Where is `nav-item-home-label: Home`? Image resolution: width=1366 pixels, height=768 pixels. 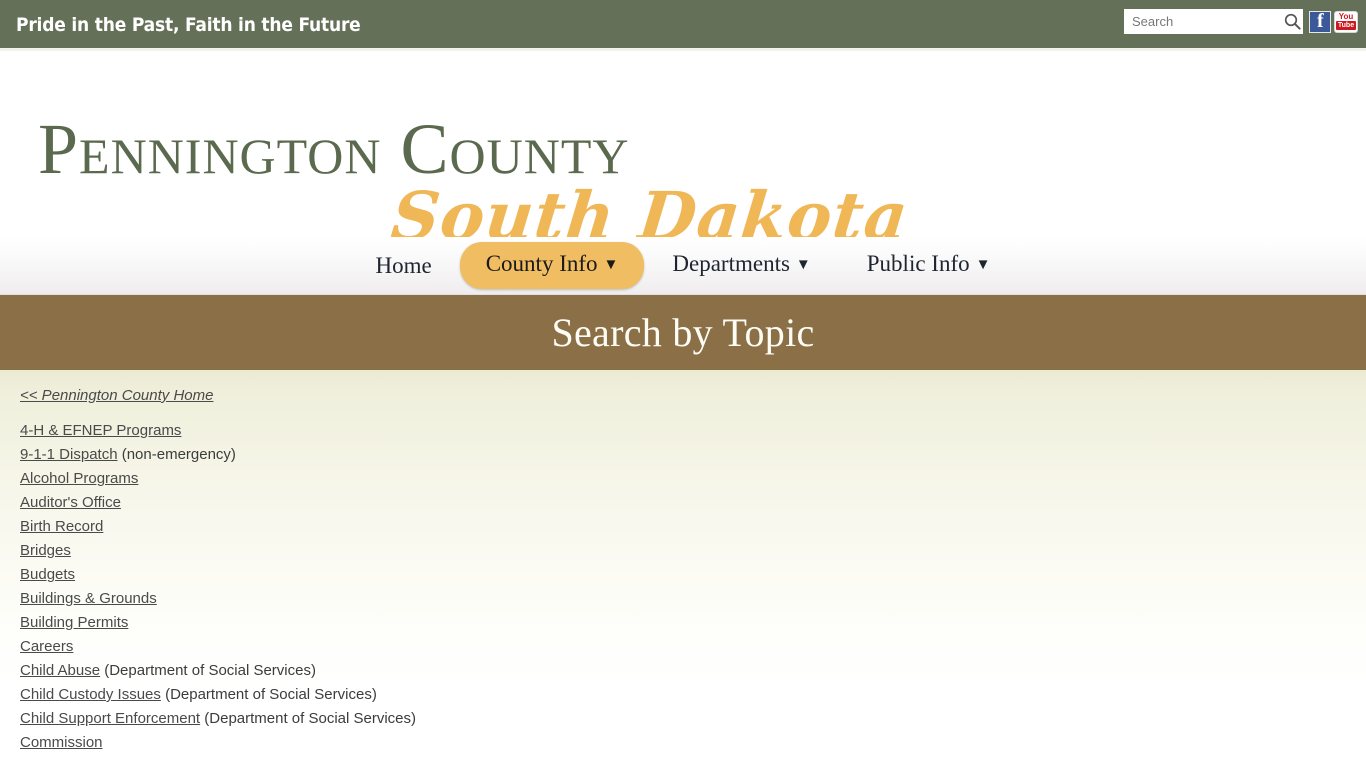
nav-item-home-label: Home is located at coordinates (403, 265).